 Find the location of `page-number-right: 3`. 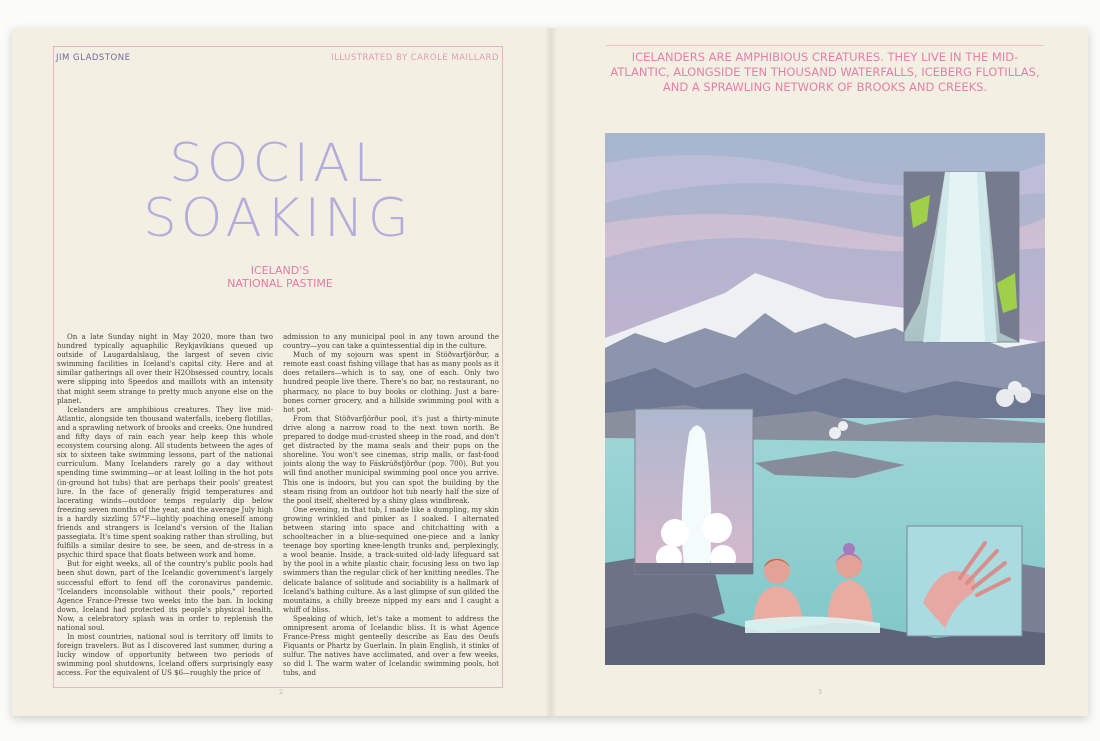

page-number-right: 3 is located at coordinates (820, 692).